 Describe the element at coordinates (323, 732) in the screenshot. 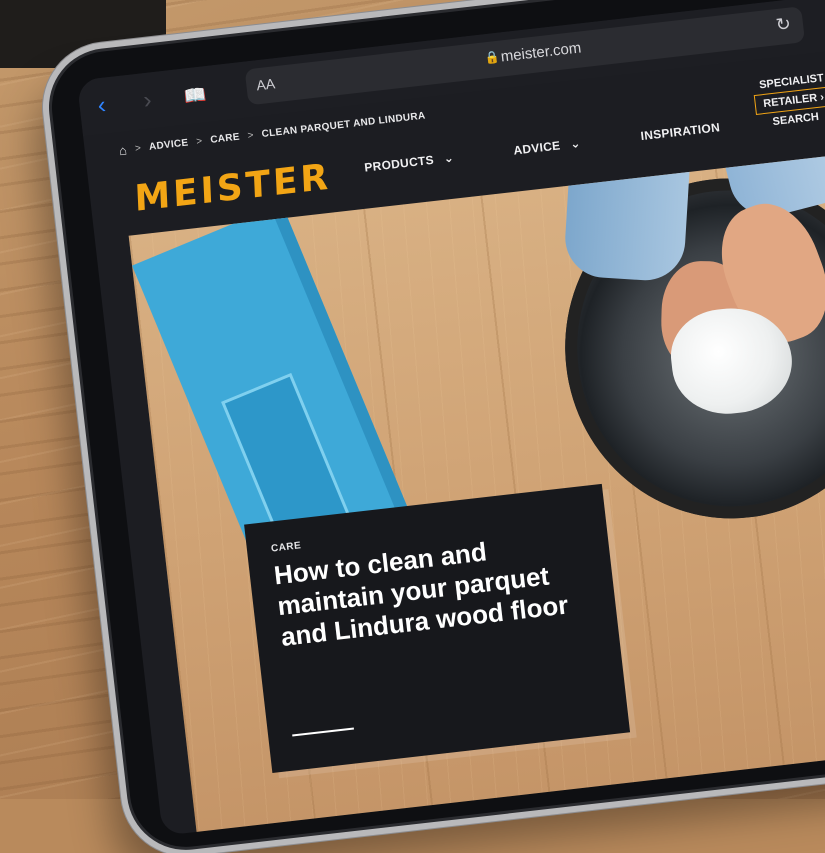

I see `title-underline` at that location.